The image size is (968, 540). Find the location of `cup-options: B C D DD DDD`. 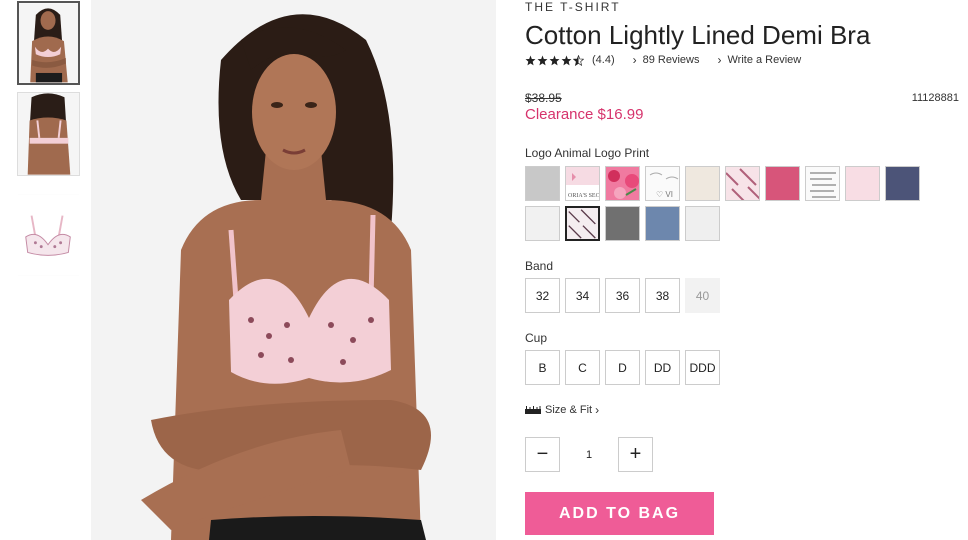

cup-options: B C D DD DDD is located at coordinates (622, 367).